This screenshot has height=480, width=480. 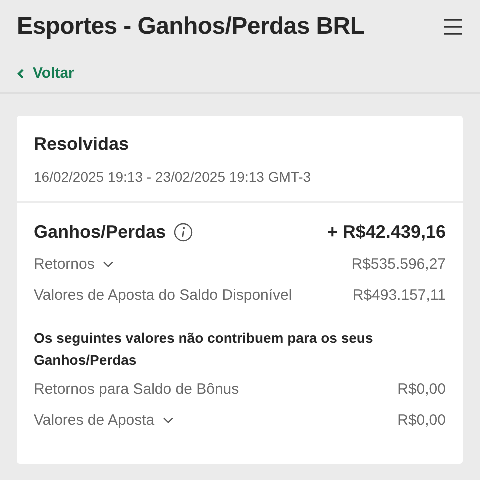 I want to click on total-label: Ganhos/Perdas, so click(x=100, y=232).